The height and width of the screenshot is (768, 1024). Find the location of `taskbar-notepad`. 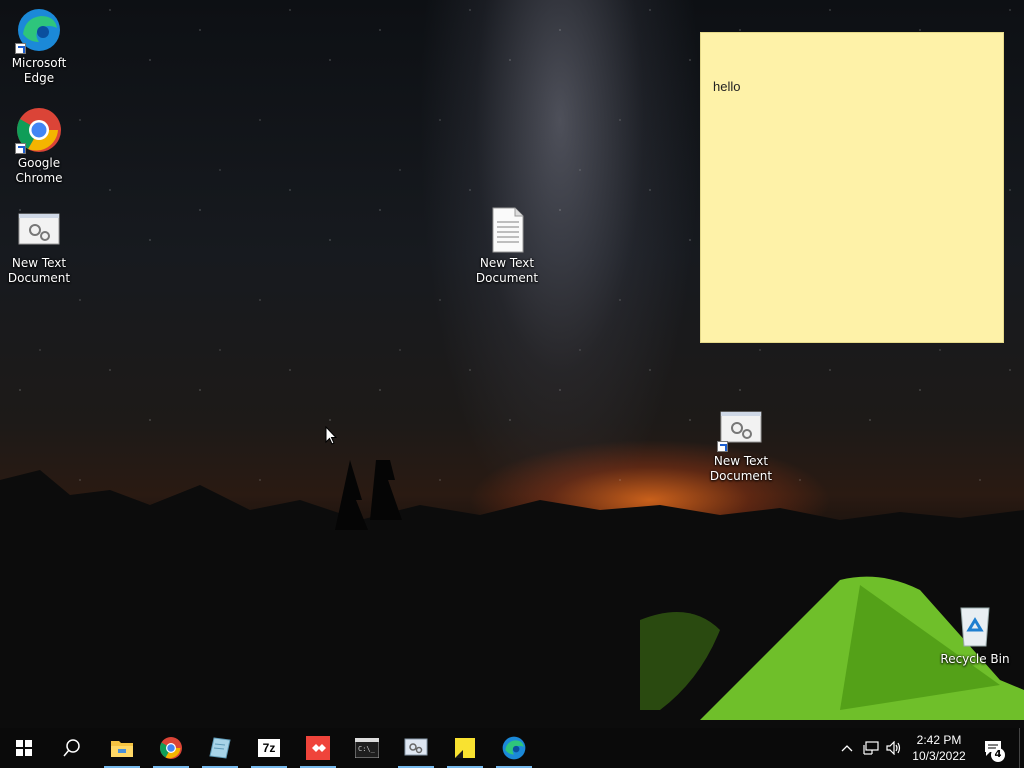

taskbar-notepad is located at coordinates (220, 748).